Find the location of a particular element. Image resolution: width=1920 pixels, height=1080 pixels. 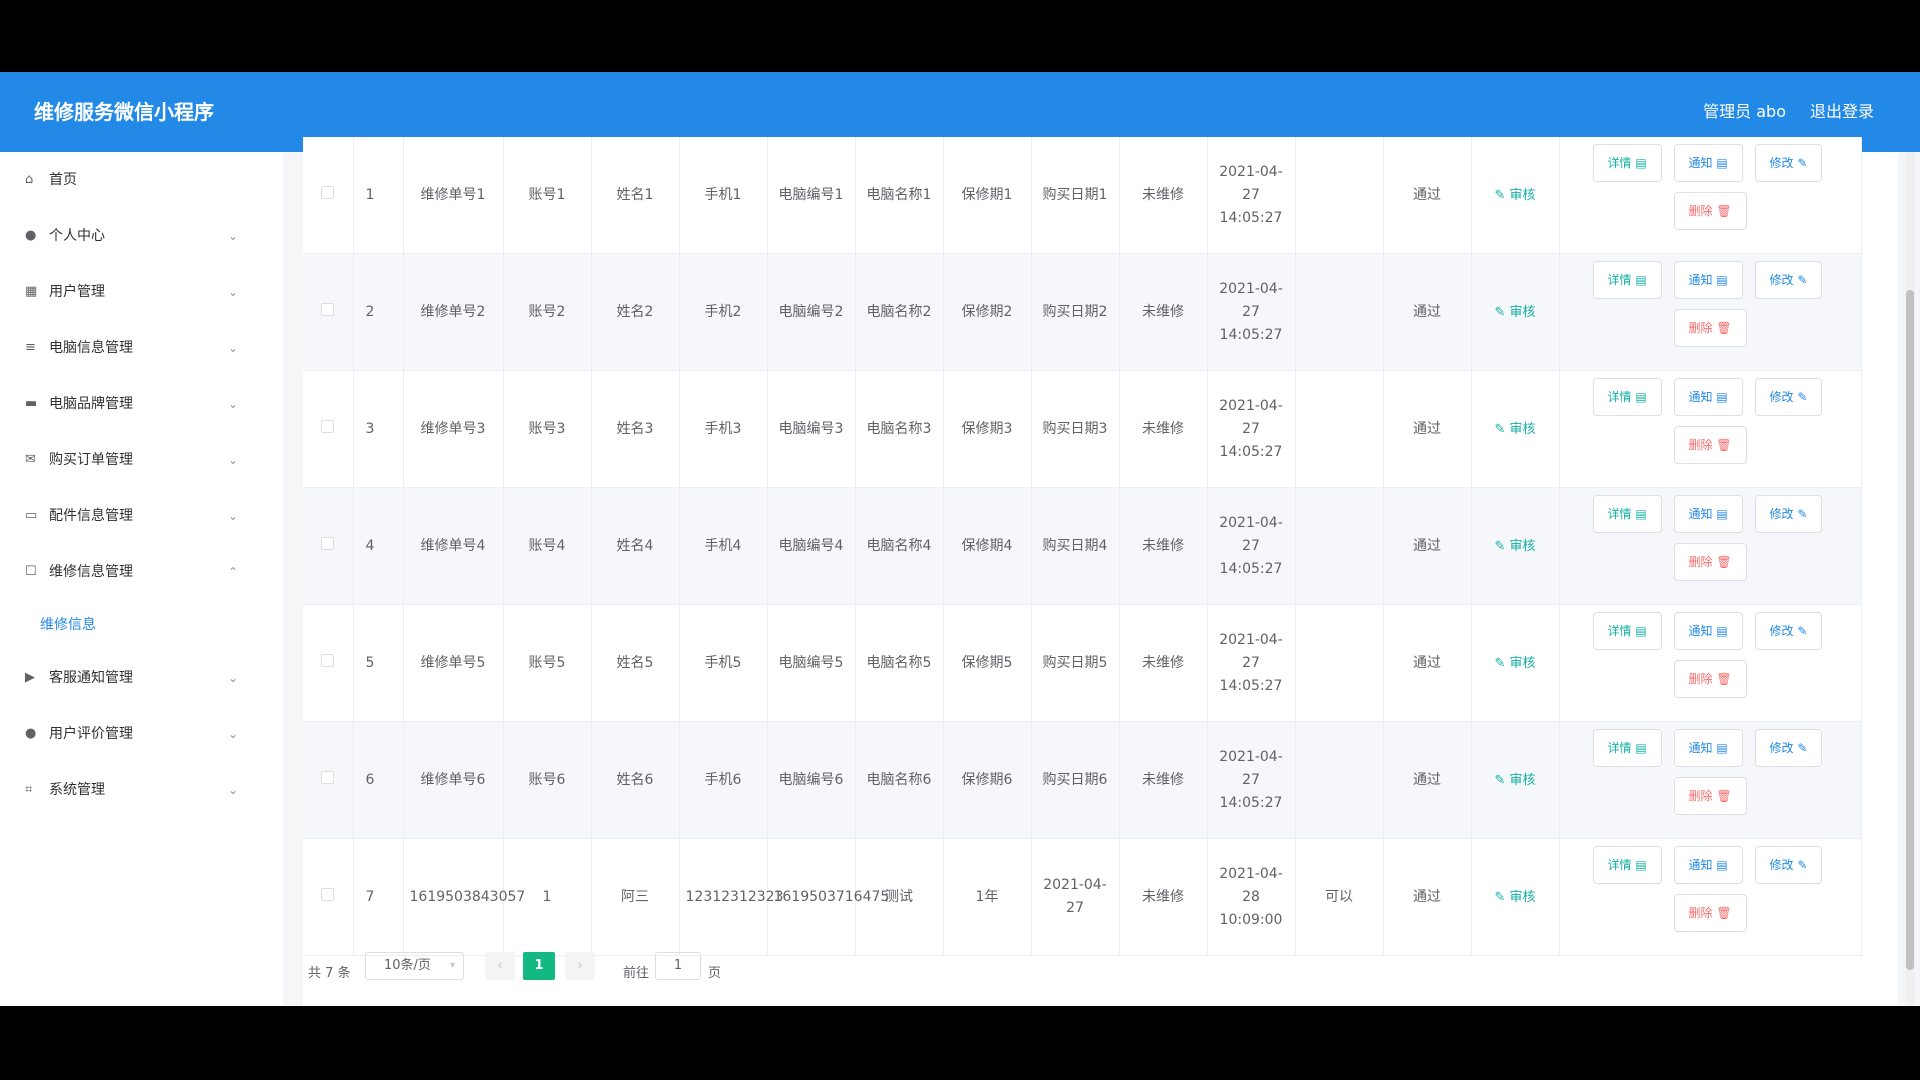

cell-name: 姓名6 is located at coordinates (635, 780).